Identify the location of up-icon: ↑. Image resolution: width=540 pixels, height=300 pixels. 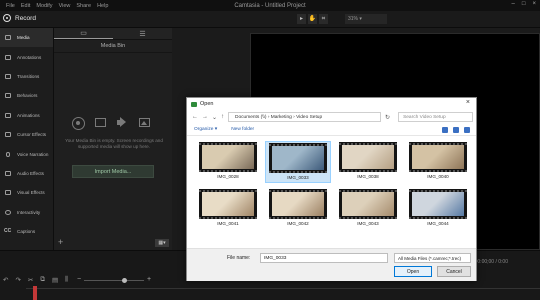
(222, 117).